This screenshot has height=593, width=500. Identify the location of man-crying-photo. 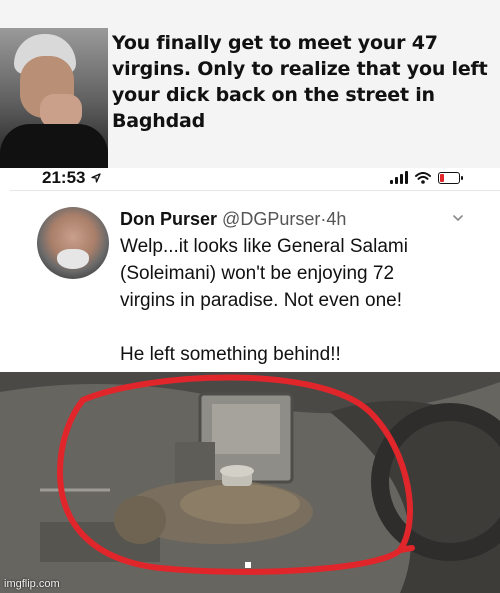
(54, 98).